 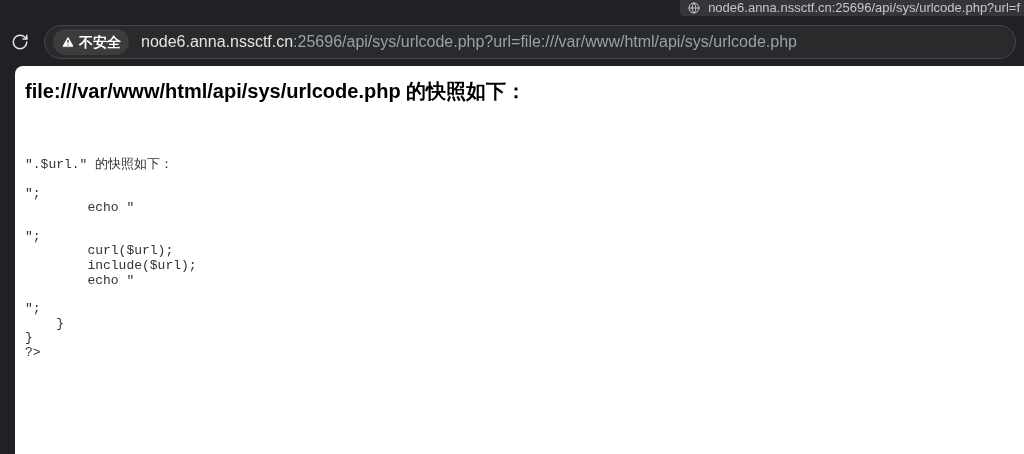 What do you see at coordinates (694, 8) in the screenshot?
I see `globe-icon` at bounding box center [694, 8].